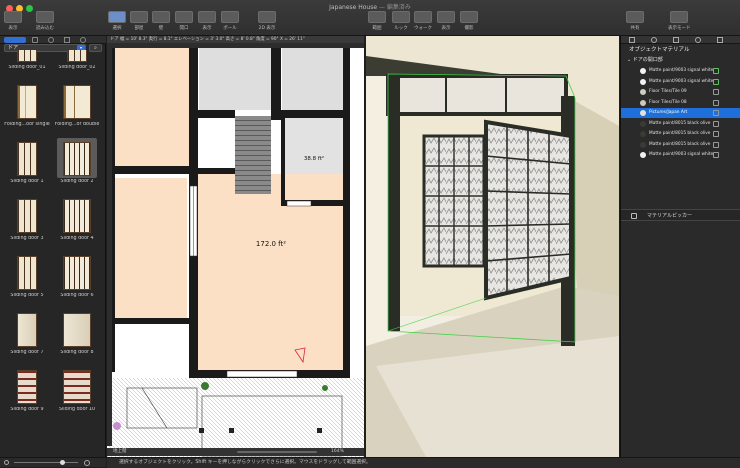  What do you see at coordinates (679, 21) in the screenshot?
I see `toolbar-button-right-1: 表示モード` at bounding box center [679, 21].